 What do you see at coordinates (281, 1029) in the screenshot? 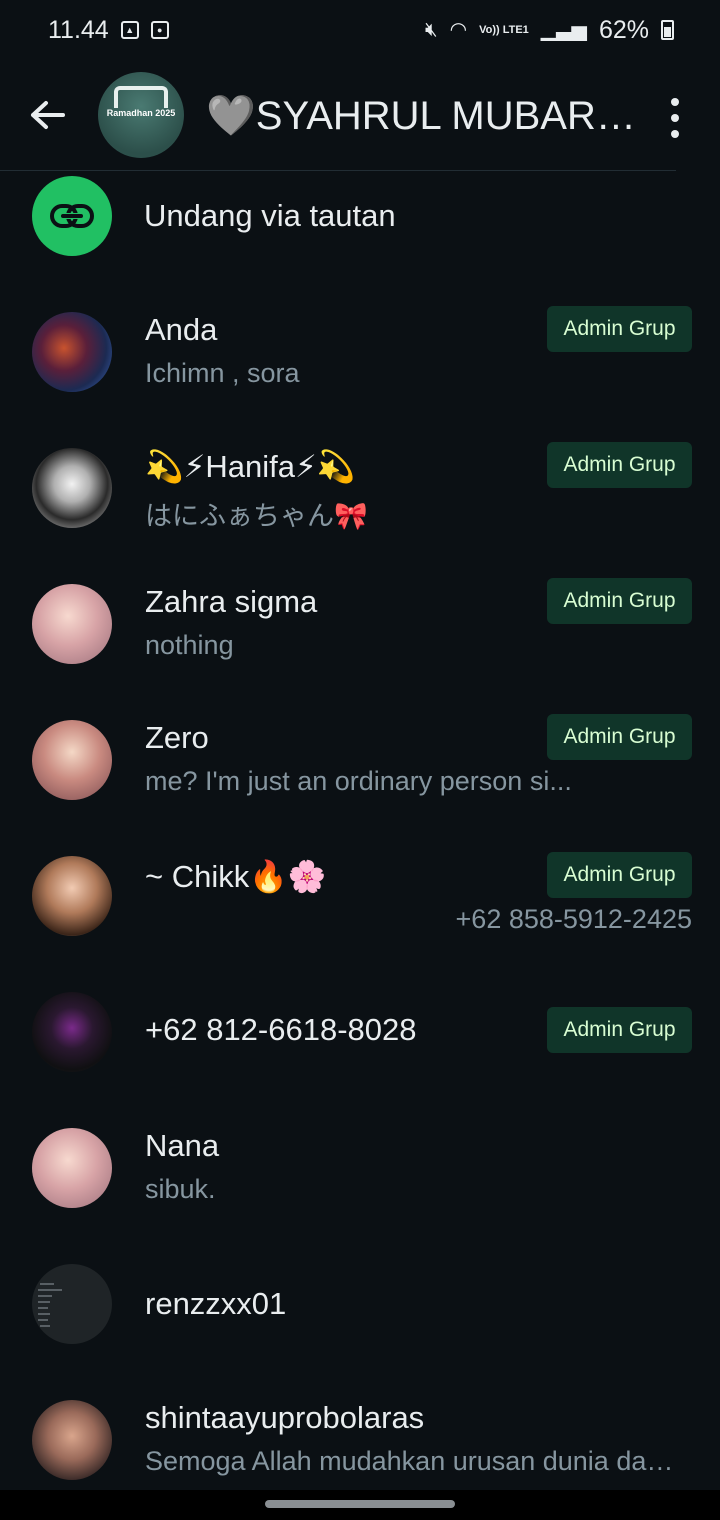
I see `member-name: +62 812-6618-8028` at bounding box center [281, 1029].